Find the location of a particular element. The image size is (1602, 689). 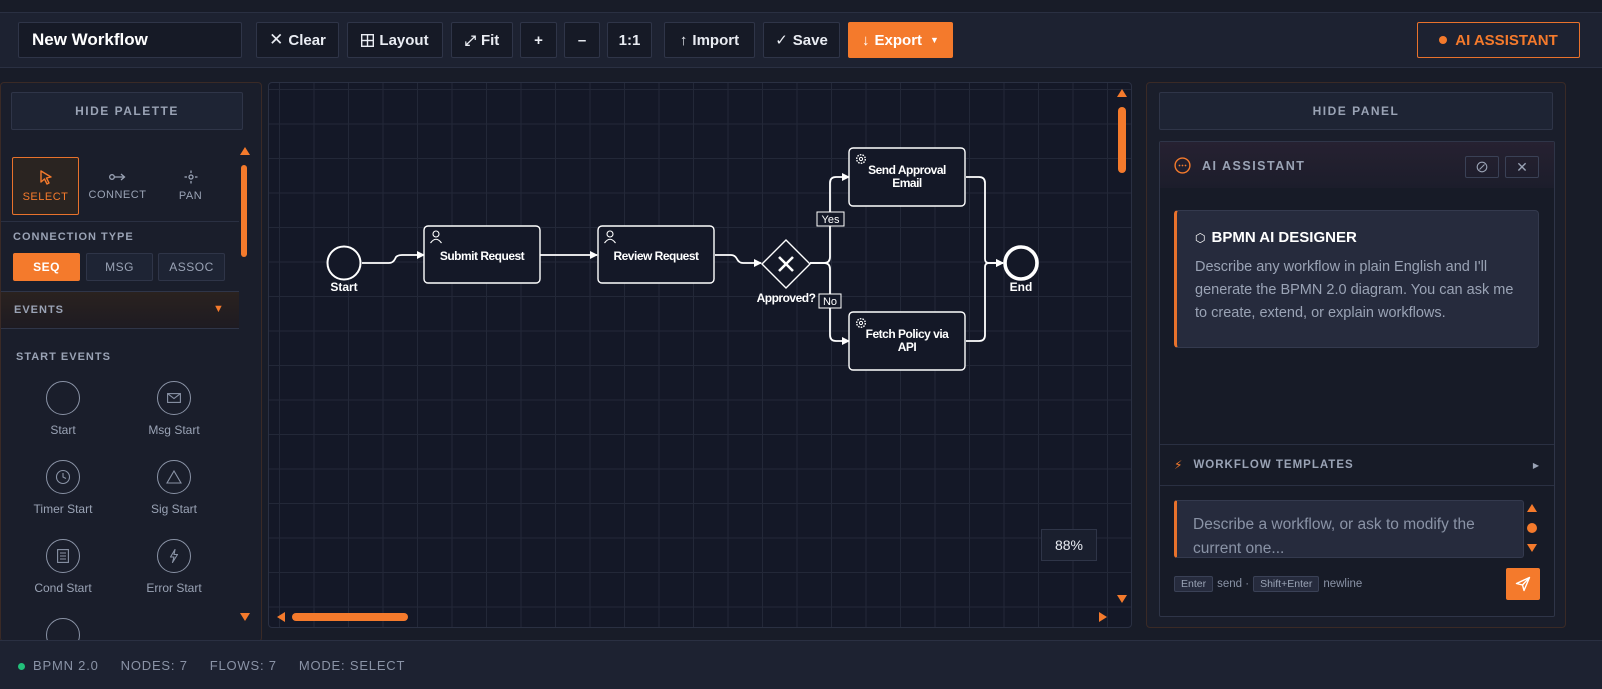

canvas-horizontal-scrollbar is located at coordinates (692, 617).